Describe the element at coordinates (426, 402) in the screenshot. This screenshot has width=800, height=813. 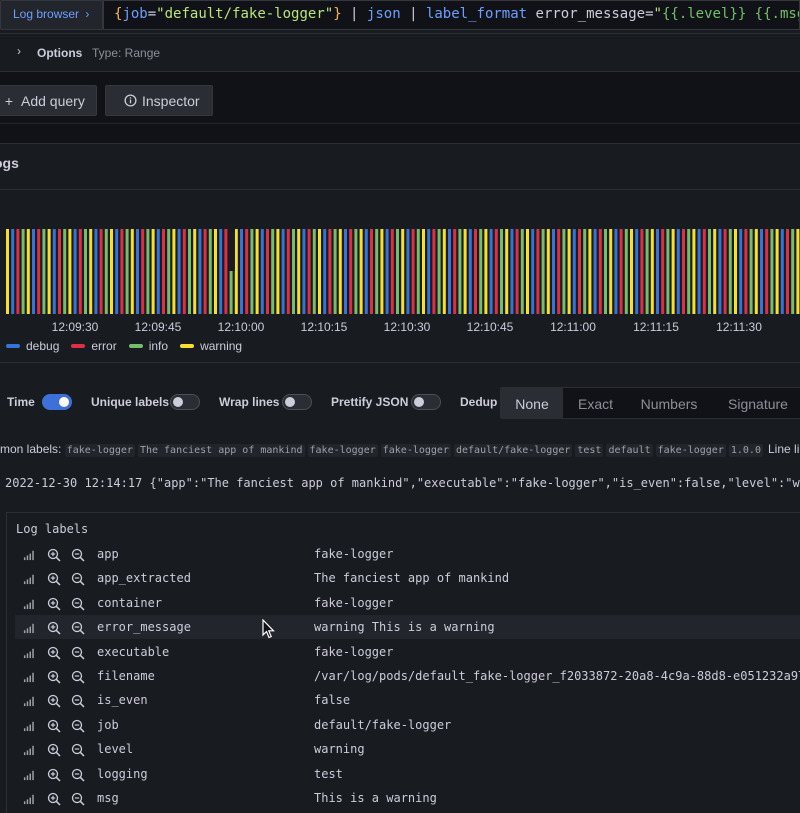
I see `prettify-json-toggle` at that location.